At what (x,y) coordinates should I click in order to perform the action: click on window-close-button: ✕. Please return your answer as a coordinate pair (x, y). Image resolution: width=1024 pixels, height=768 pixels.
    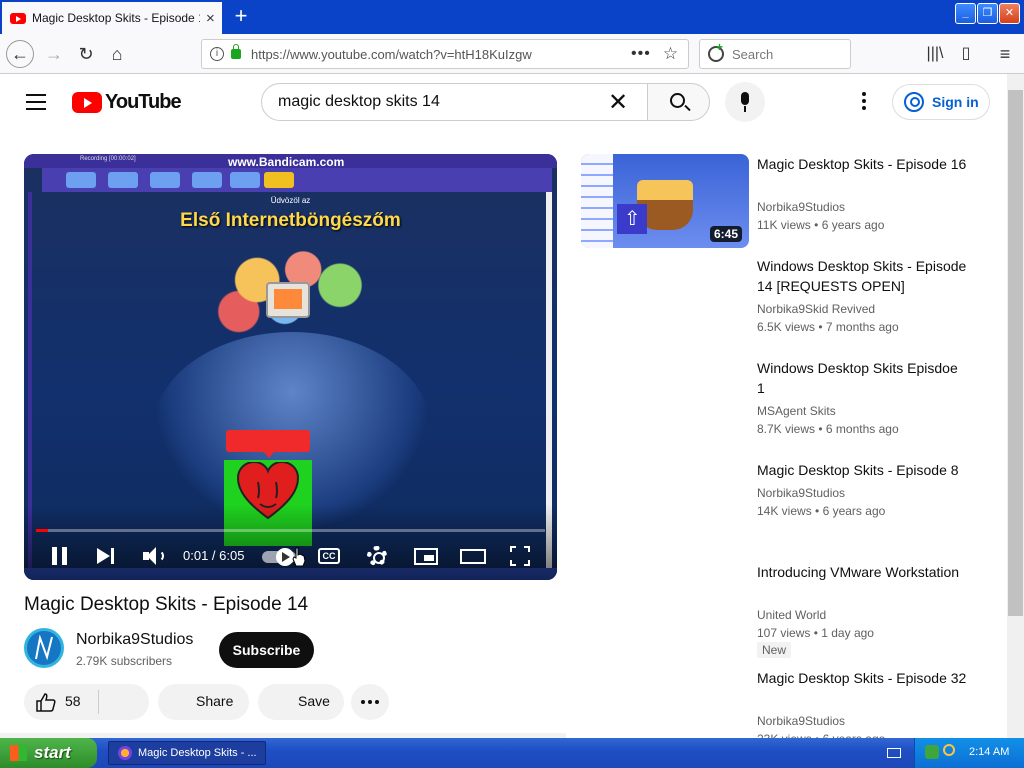
    Looking at the image, I should click on (1009, 13).